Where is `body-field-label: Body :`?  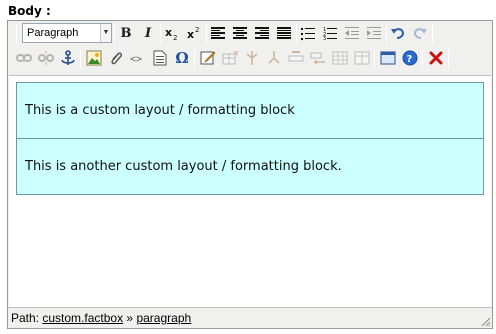
body-field-label: Body : is located at coordinates (29, 11).